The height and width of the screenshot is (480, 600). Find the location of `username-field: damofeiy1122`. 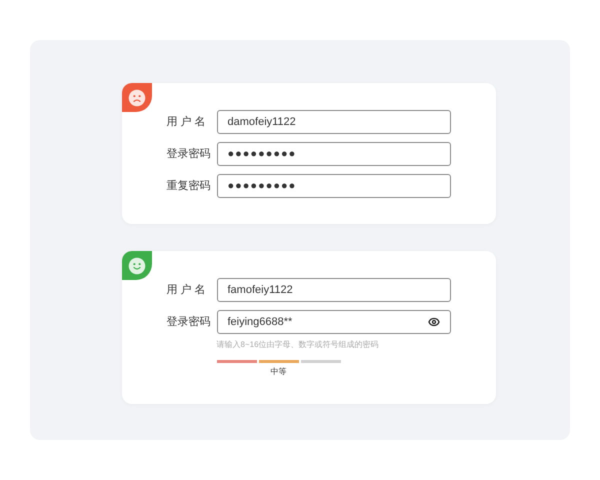

username-field: damofeiy1122 is located at coordinates (333, 122).